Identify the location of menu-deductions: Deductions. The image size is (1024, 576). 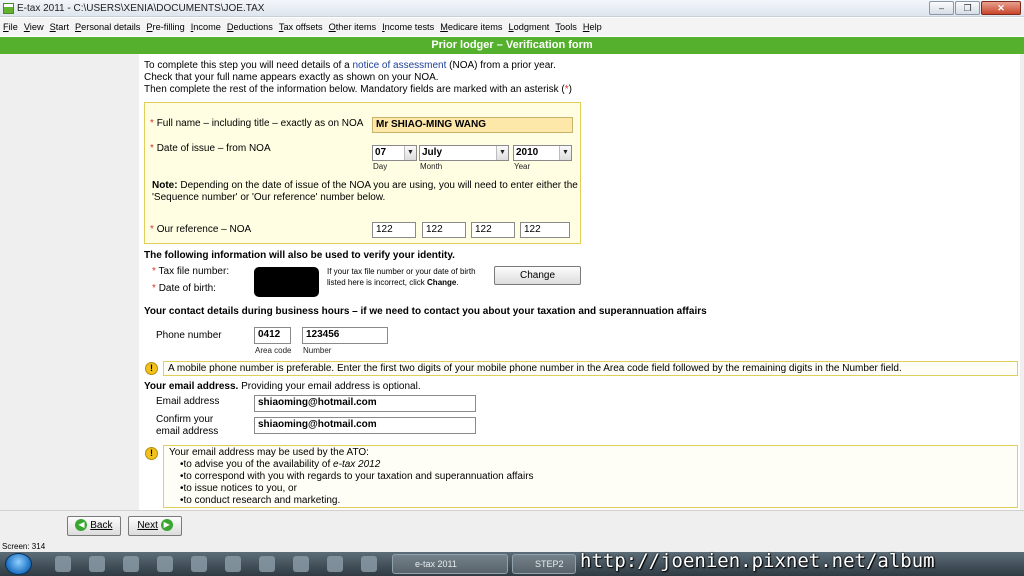
(250, 27).